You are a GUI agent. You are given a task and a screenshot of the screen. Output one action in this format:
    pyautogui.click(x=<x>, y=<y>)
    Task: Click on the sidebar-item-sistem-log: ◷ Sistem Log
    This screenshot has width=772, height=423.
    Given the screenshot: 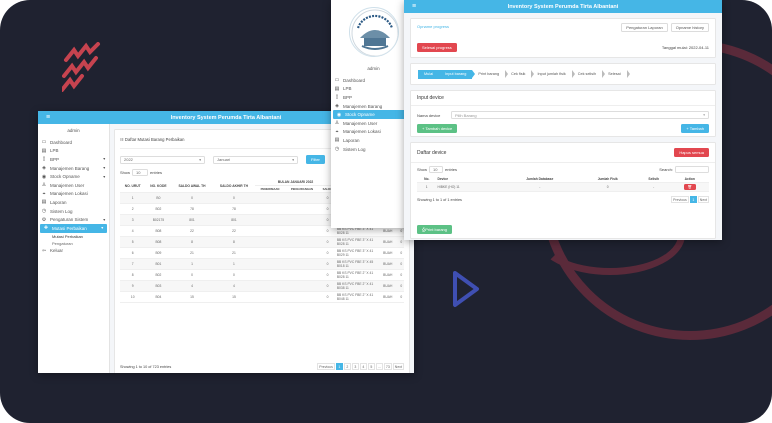 What is the action you would take?
    pyautogui.click(x=73, y=211)
    